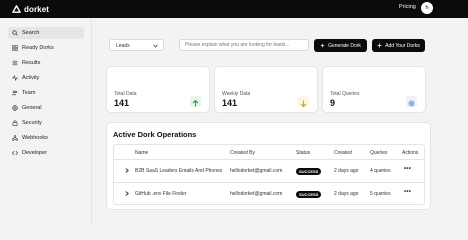  What do you see at coordinates (266, 89) in the screenshot?
I see `stat-card-weekly-data: Weekly Data 141` at bounding box center [266, 89].